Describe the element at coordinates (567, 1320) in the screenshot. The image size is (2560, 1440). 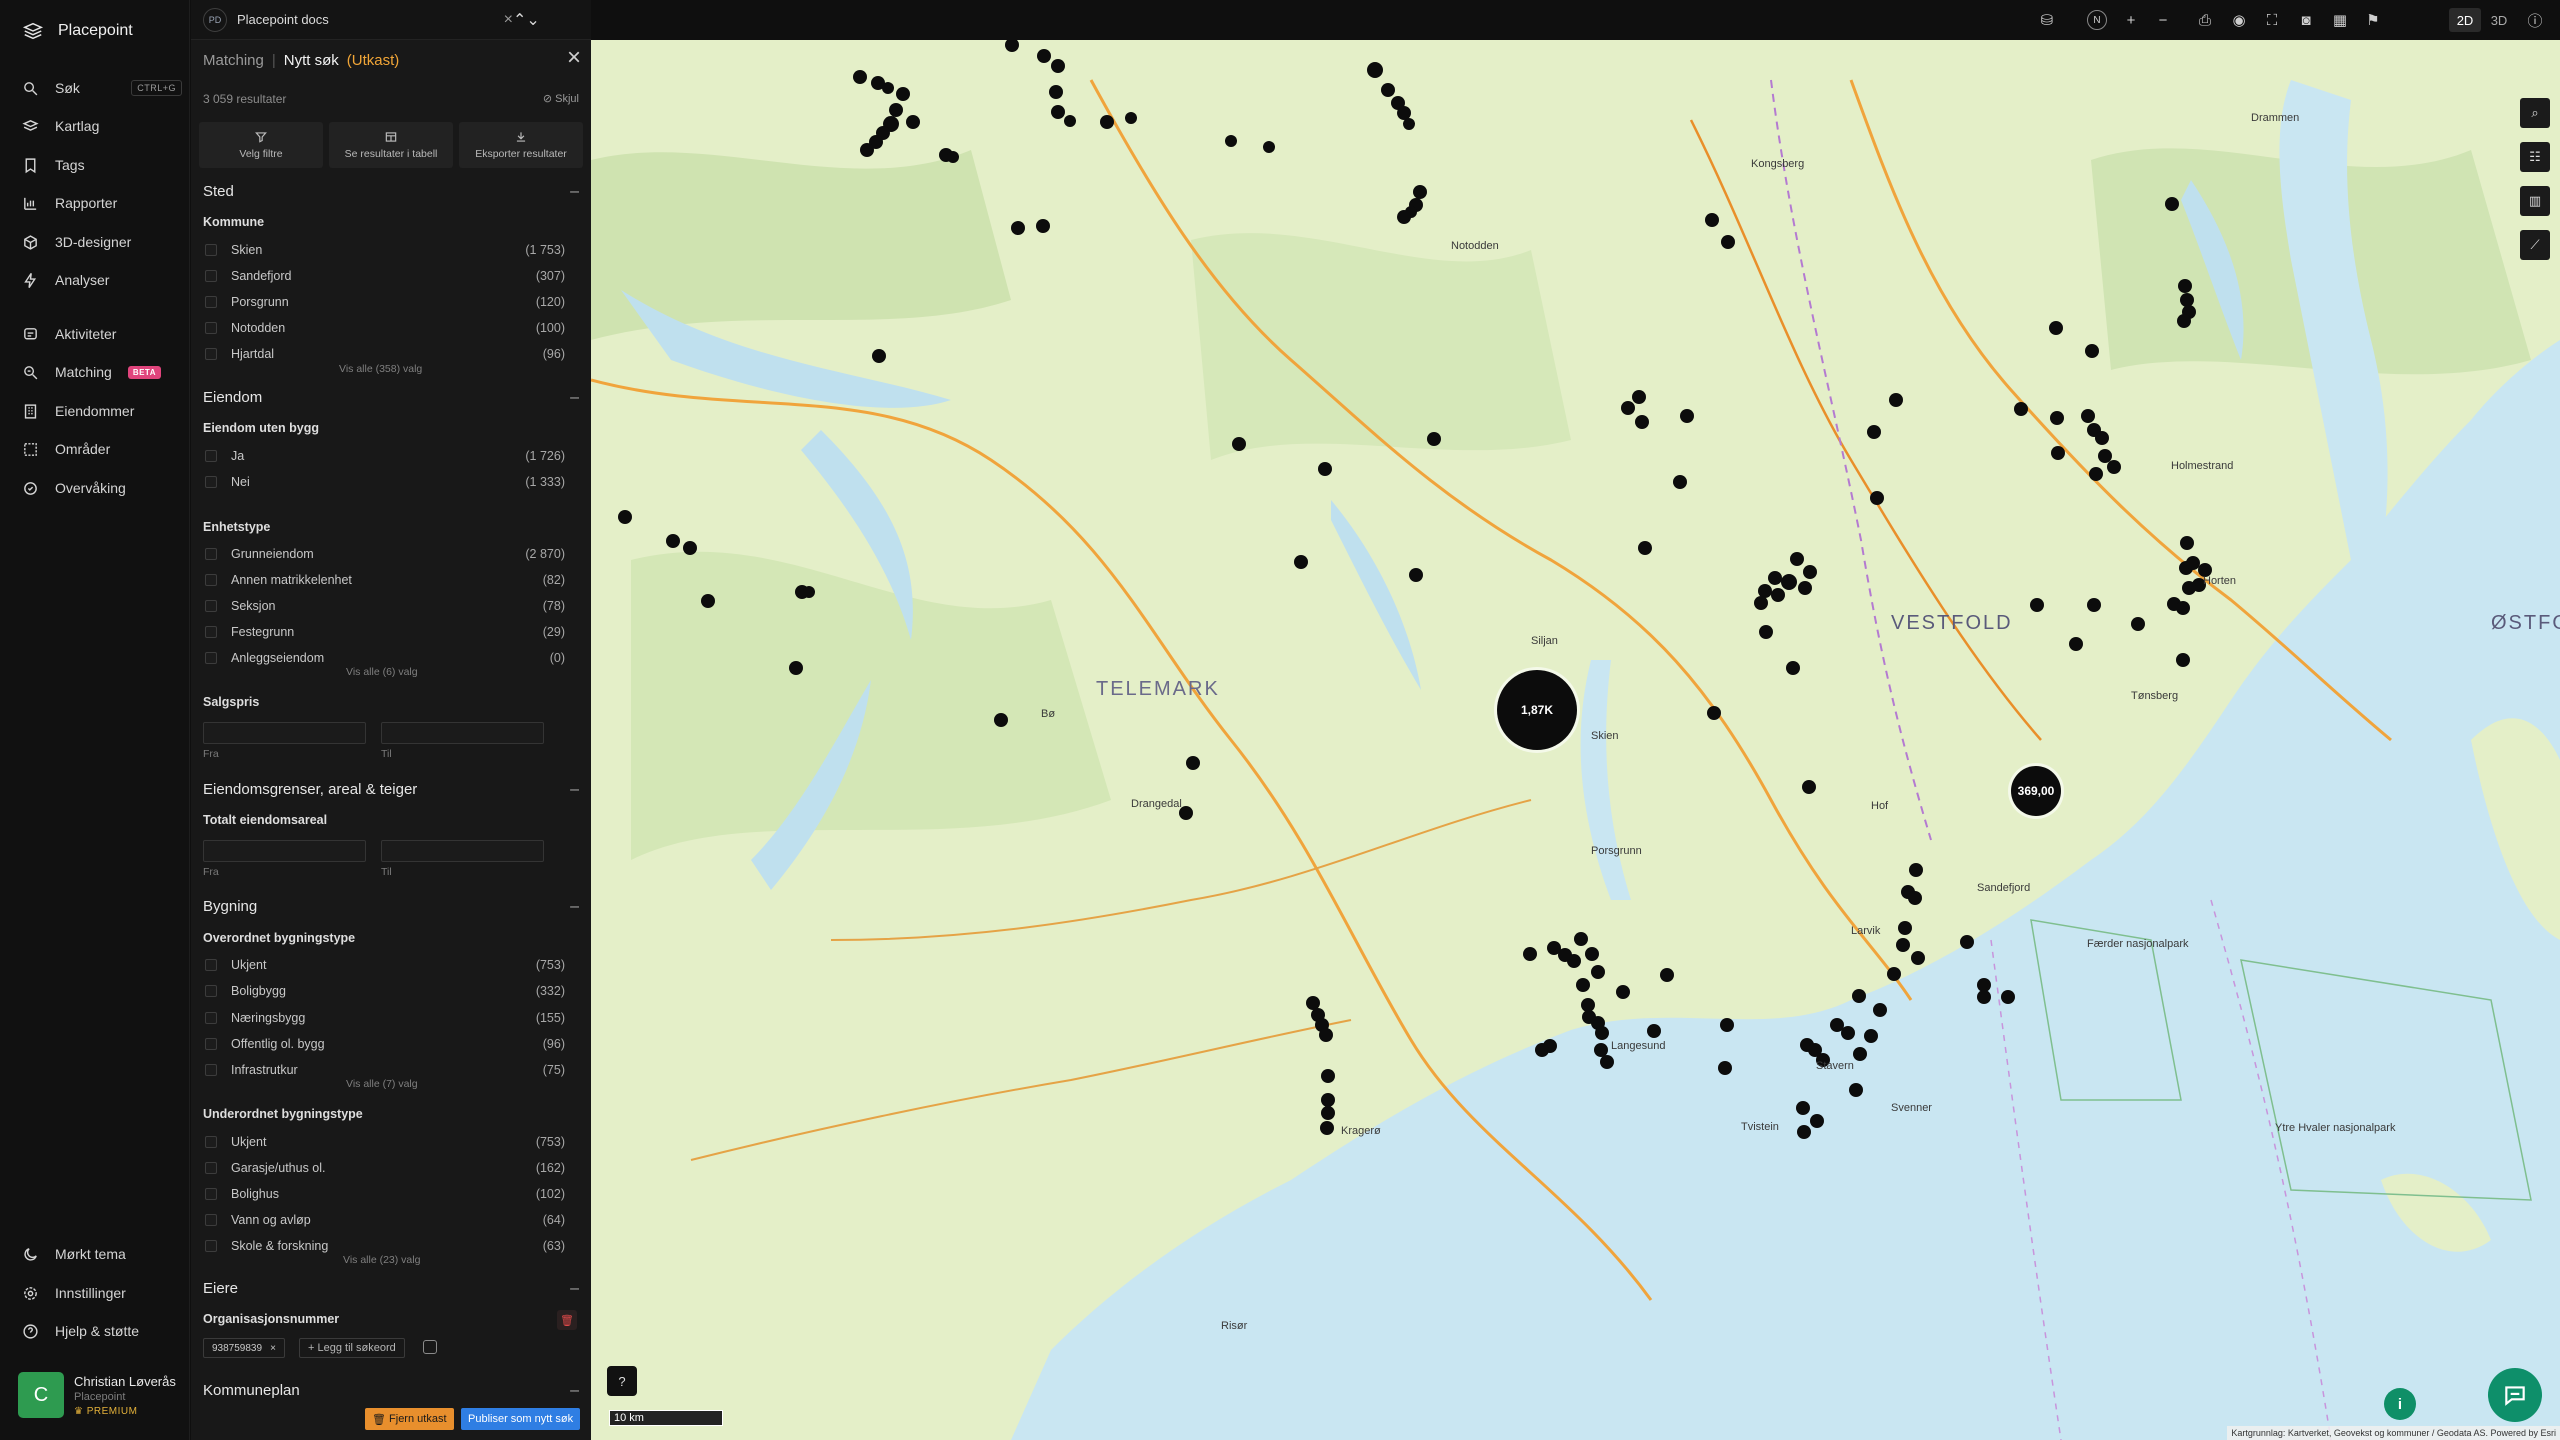
I see `trash-icon: 🗑` at that location.